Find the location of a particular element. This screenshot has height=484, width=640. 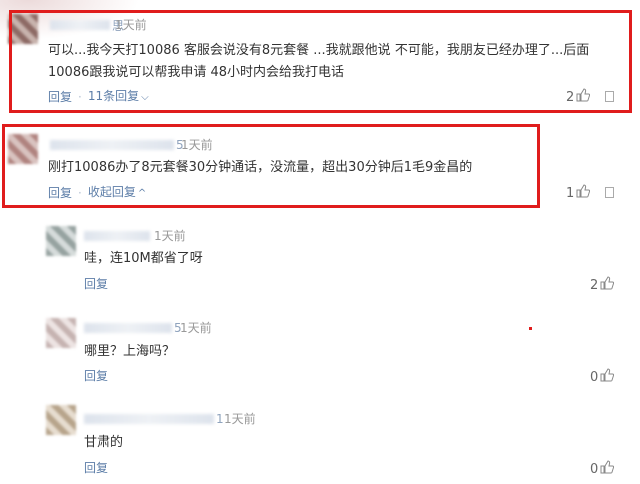

username: 1 is located at coordinates (154, 419).